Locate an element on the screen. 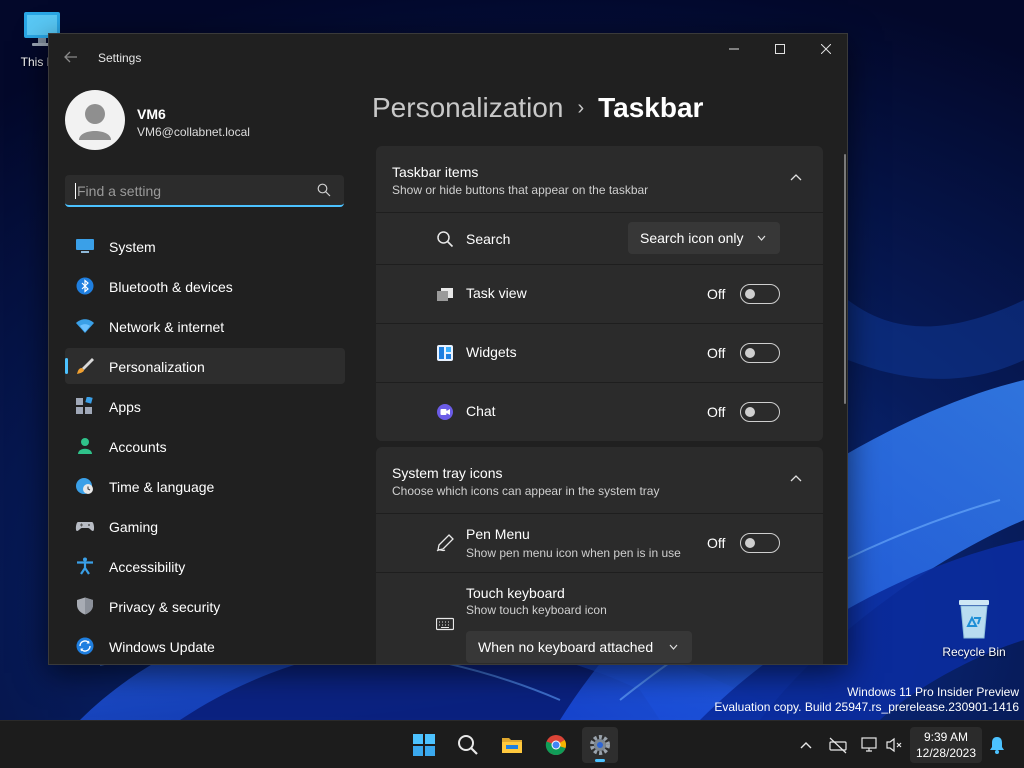 The image size is (1024, 768). row-label: Task view is located at coordinates (496, 293).